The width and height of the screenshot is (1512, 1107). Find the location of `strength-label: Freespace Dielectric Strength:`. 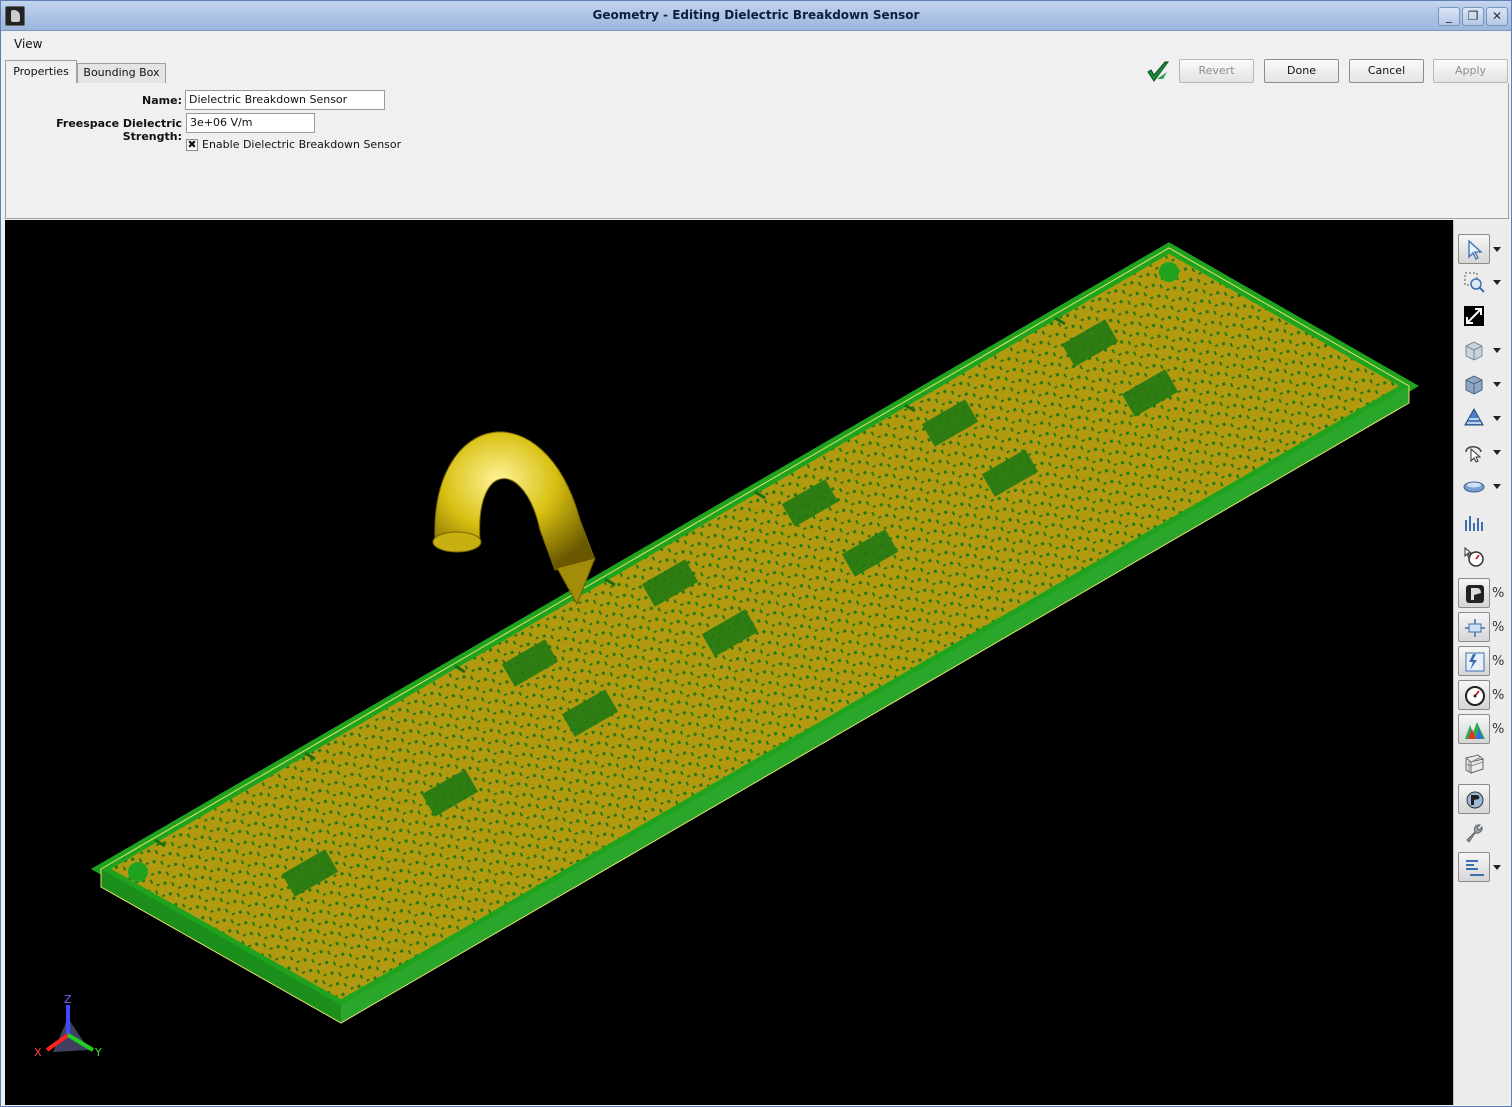

strength-label: Freespace Dielectric Strength: is located at coordinates (119, 130).